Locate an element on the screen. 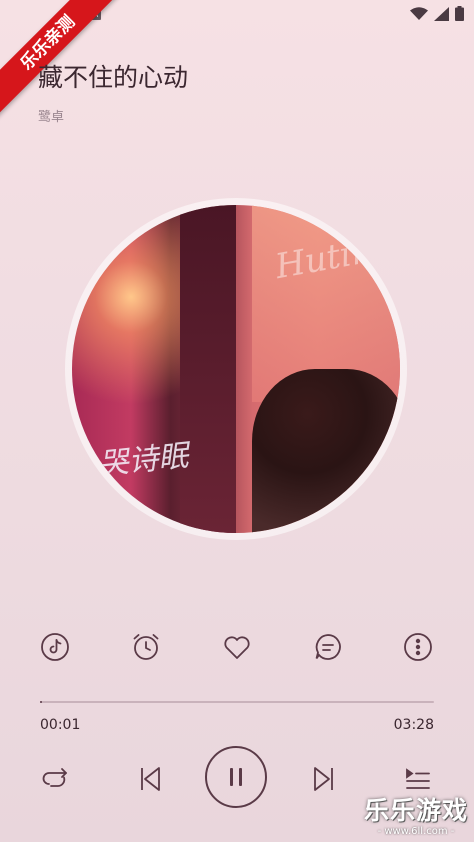 This screenshot has height=842, width=474. album-art-pillar is located at coordinates (208, 369).